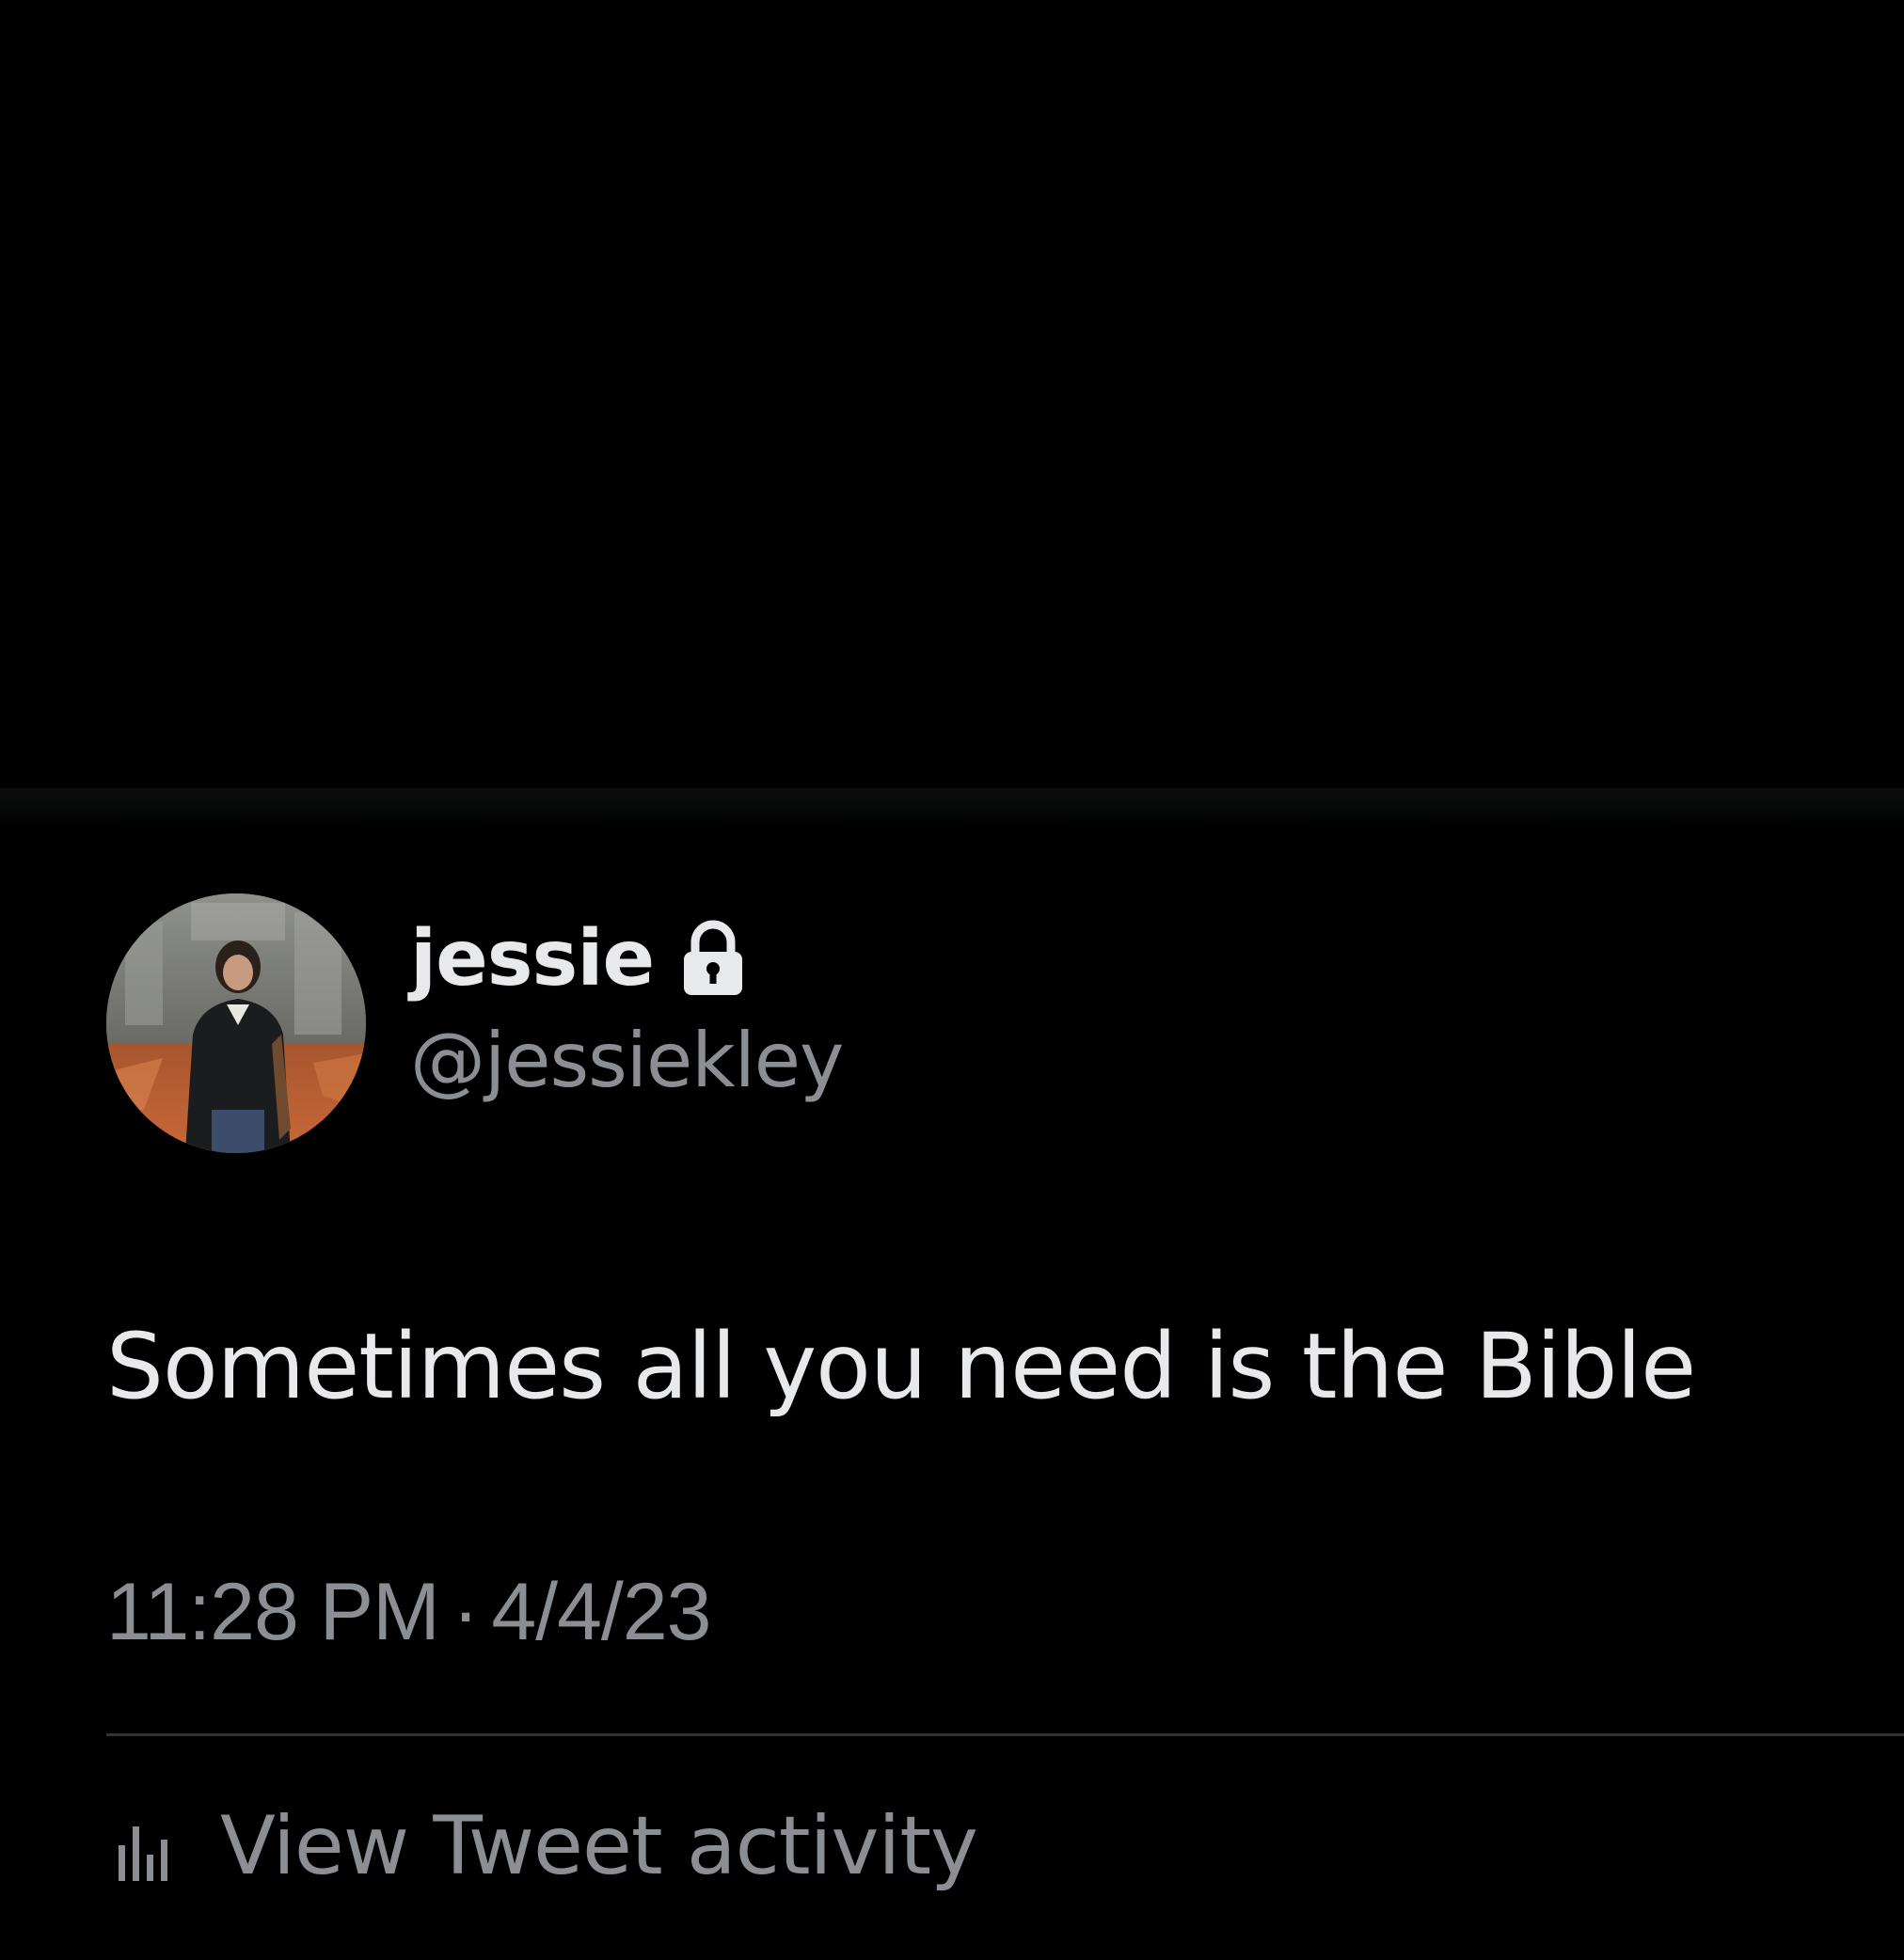  Describe the element at coordinates (713, 959) in the screenshot. I see `lock-icon` at that location.